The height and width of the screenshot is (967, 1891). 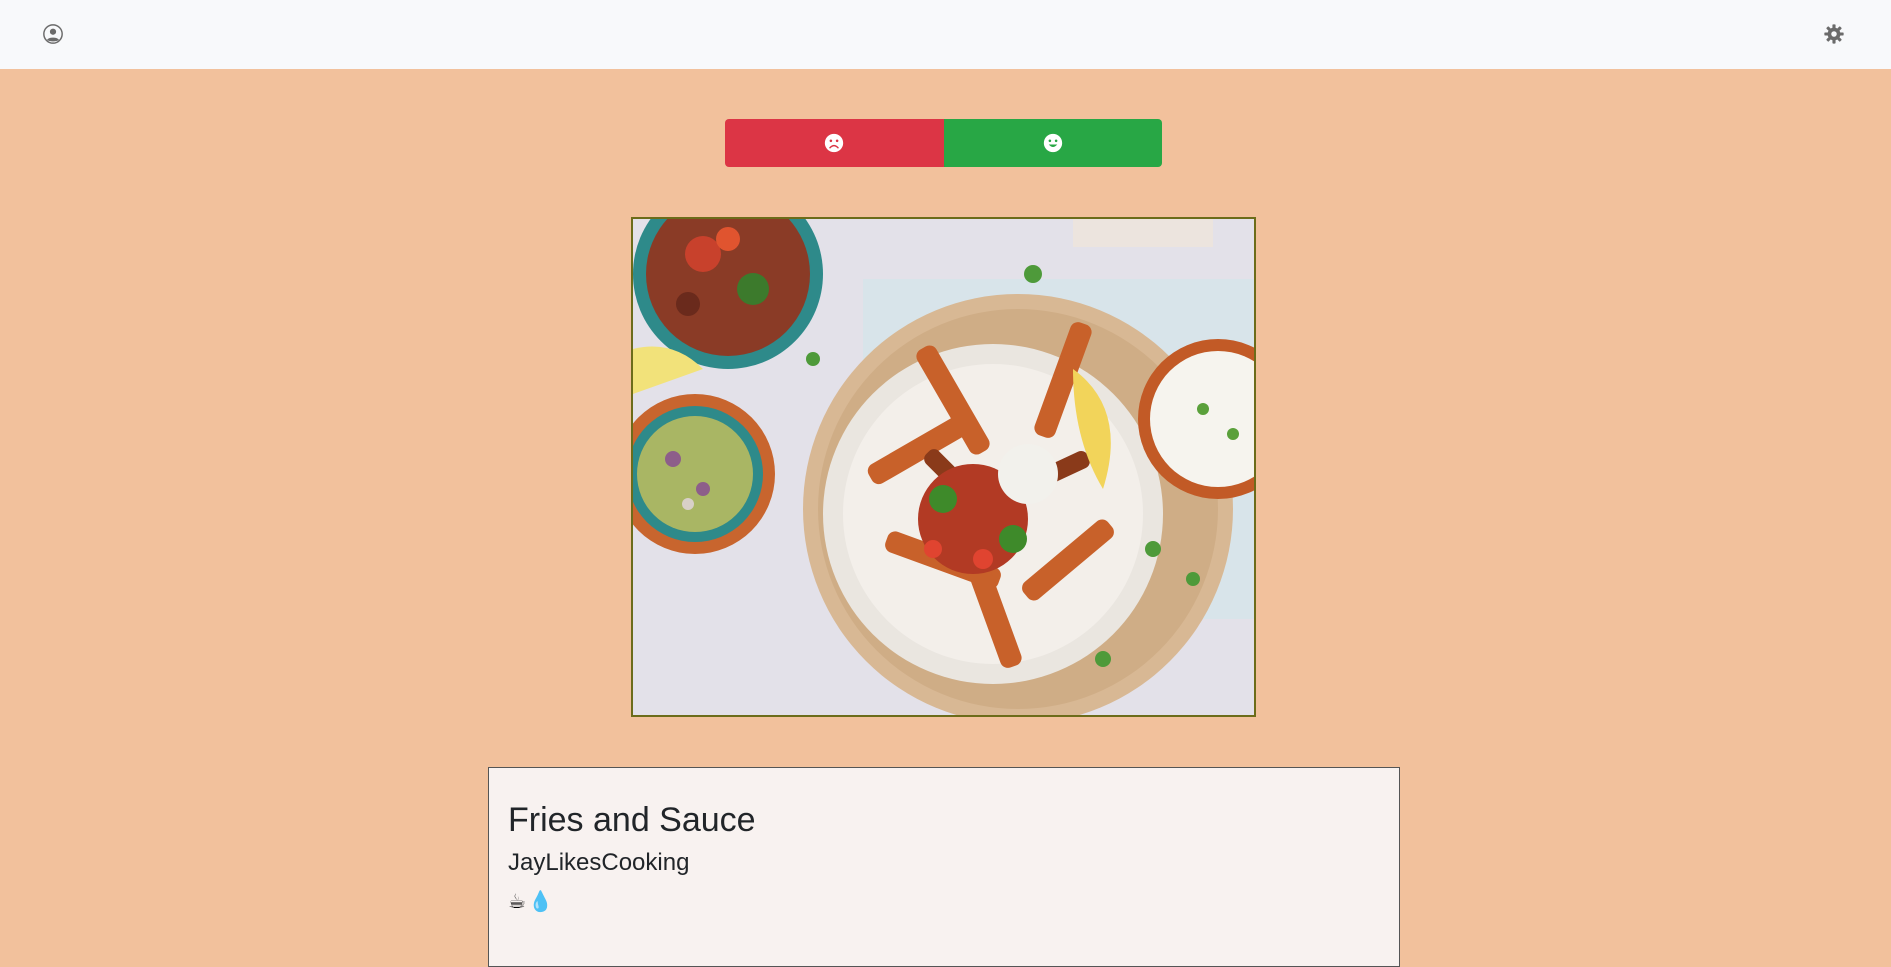 What do you see at coordinates (540, 901) in the screenshot?
I see `droplet-icon: 💧` at bounding box center [540, 901].